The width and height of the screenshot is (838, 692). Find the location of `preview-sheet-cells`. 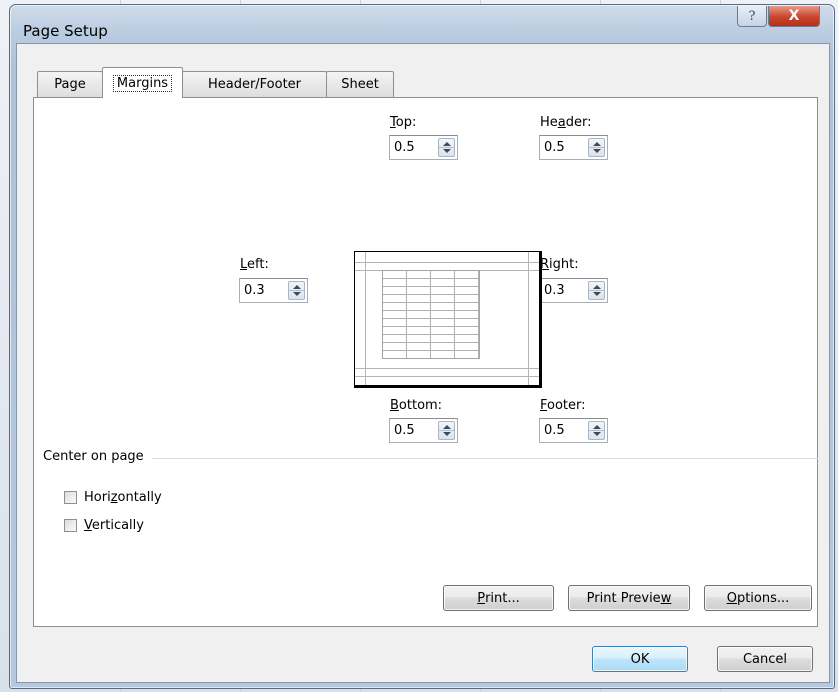

preview-sheet-cells is located at coordinates (431, 314).